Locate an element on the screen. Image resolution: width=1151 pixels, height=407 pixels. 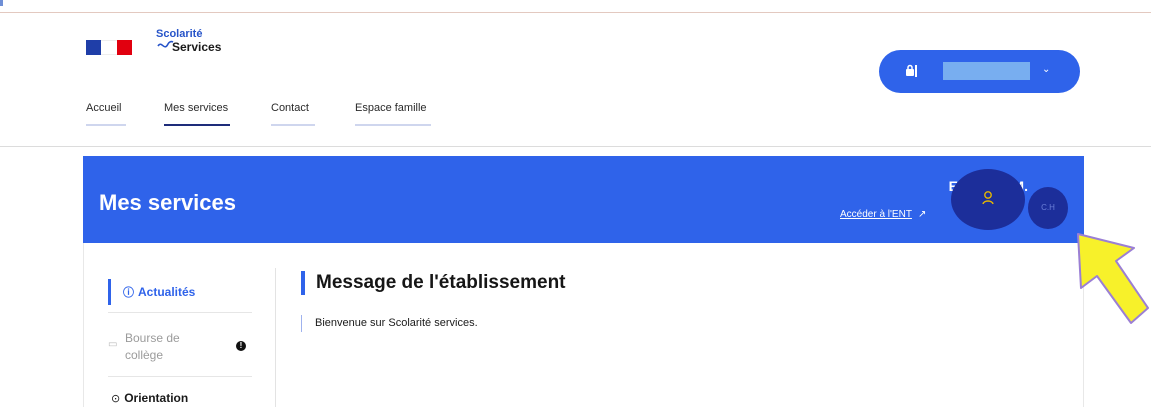
wallet-icon: ▭ is located at coordinates (113, 344).